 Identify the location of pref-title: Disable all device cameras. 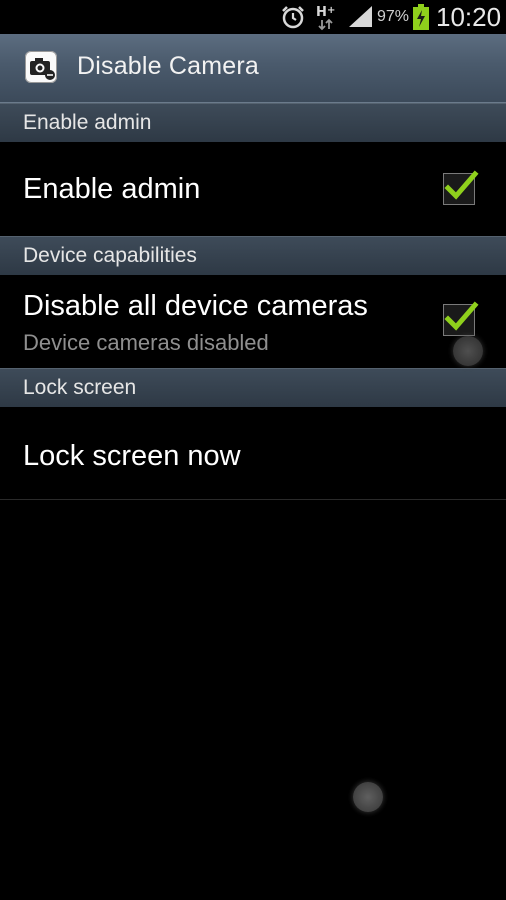
(195, 306).